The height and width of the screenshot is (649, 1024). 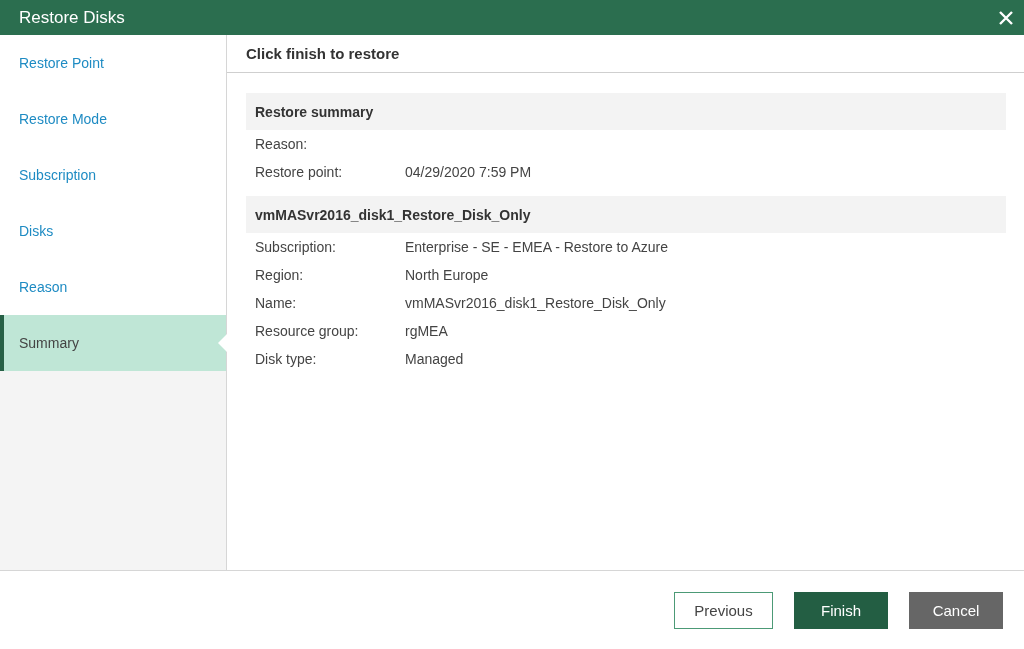 What do you see at coordinates (113, 287) in the screenshot?
I see `sidebar-item: Reason` at bounding box center [113, 287].